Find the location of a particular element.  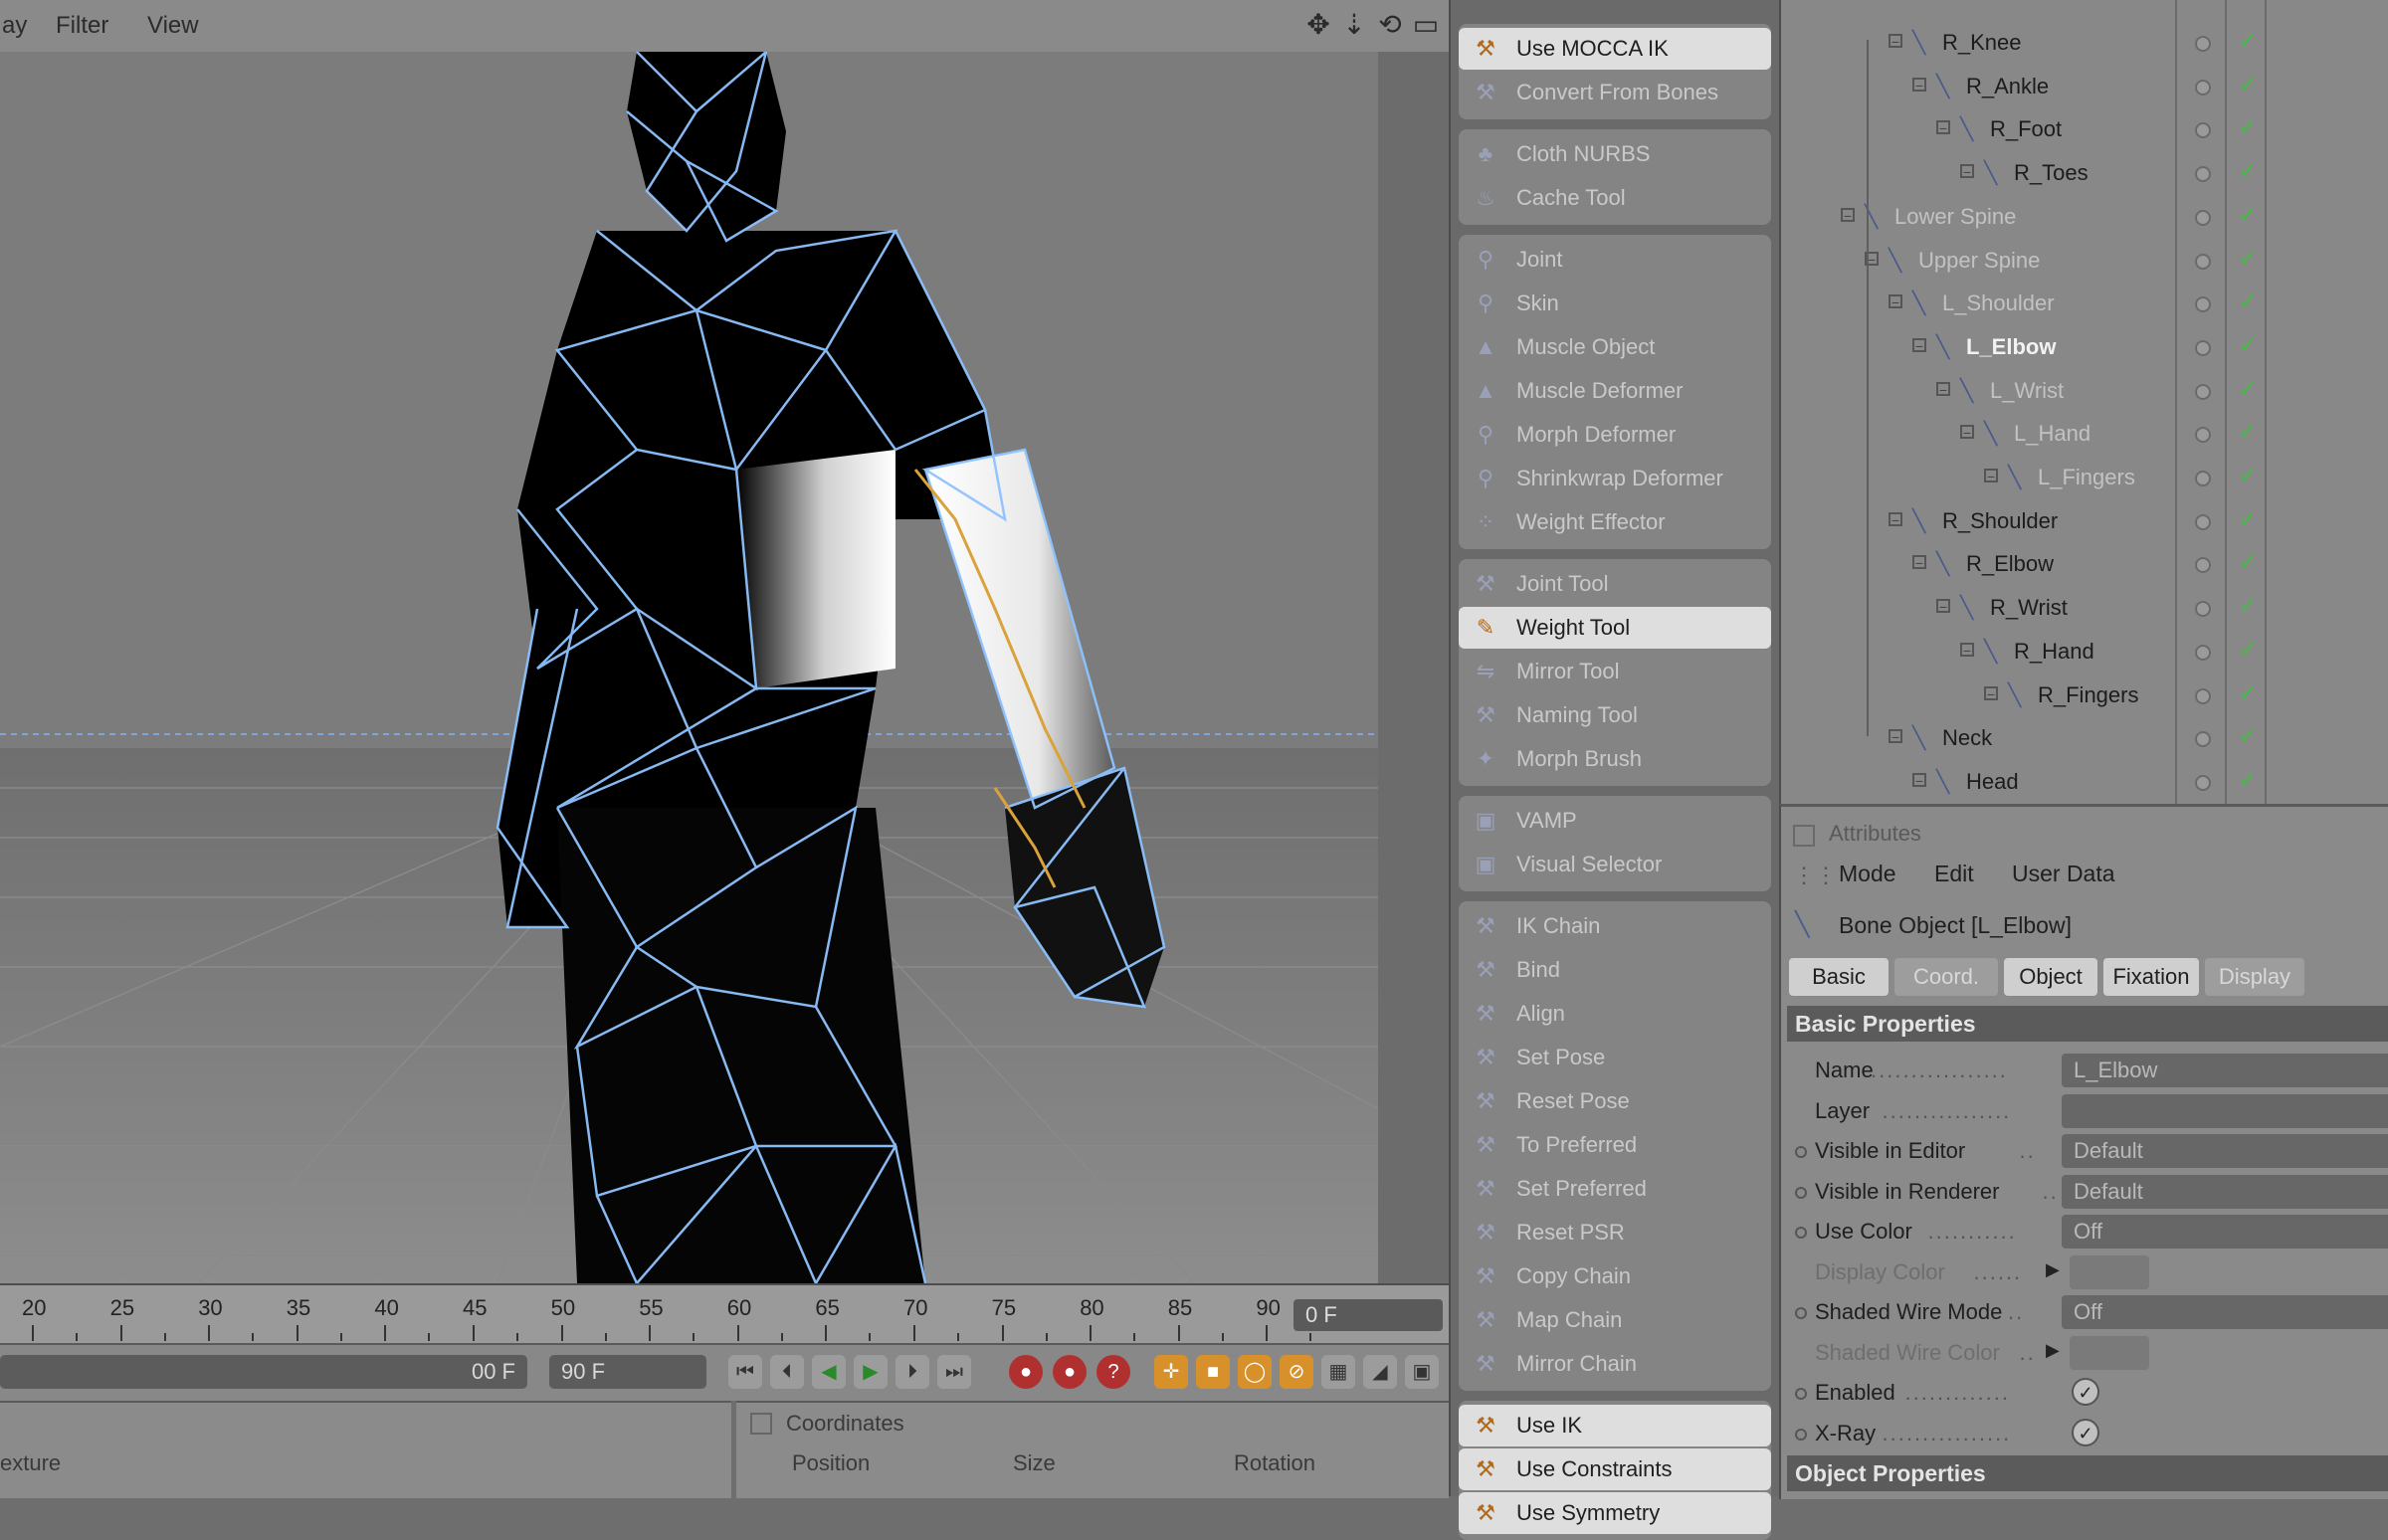

object-row: − ╲ Upper Spine ✓ is located at coordinates (2084, 264).